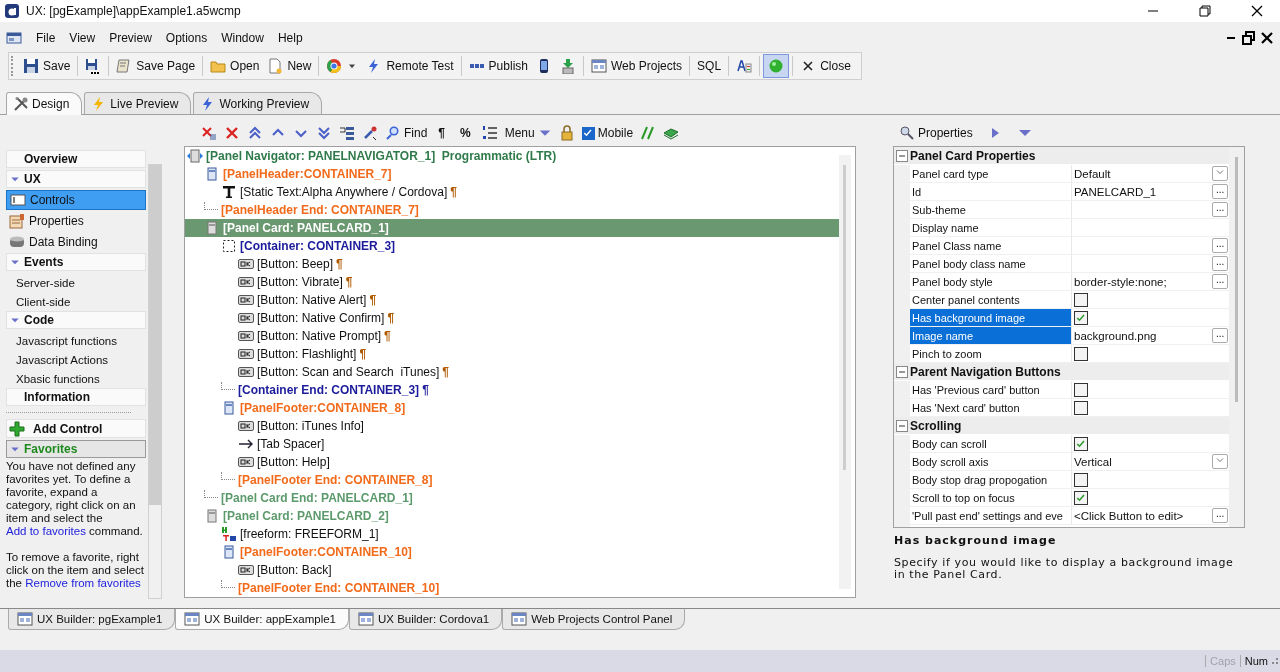 Image resolution: width=1280 pixels, height=672 pixels. I want to click on property-group-header: Scrolling, so click(1061, 426).